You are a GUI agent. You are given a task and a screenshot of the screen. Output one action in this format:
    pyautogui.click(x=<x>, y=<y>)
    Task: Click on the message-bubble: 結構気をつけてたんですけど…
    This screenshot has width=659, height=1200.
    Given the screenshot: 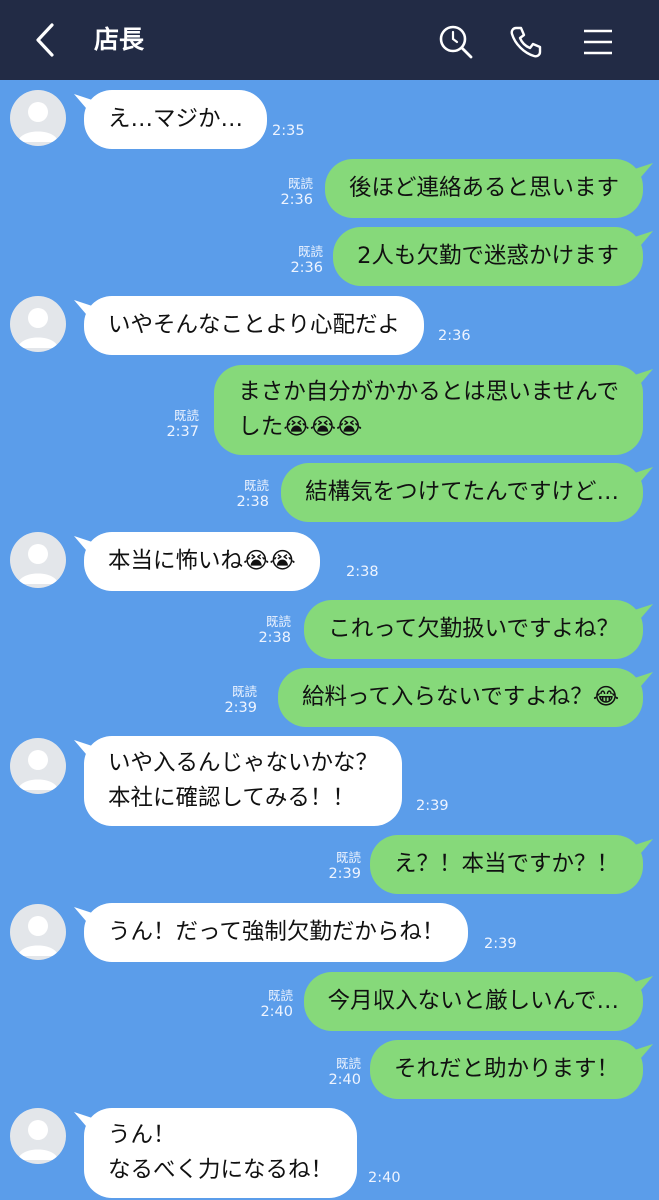 What is the action you would take?
    pyautogui.click(x=462, y=492)
    